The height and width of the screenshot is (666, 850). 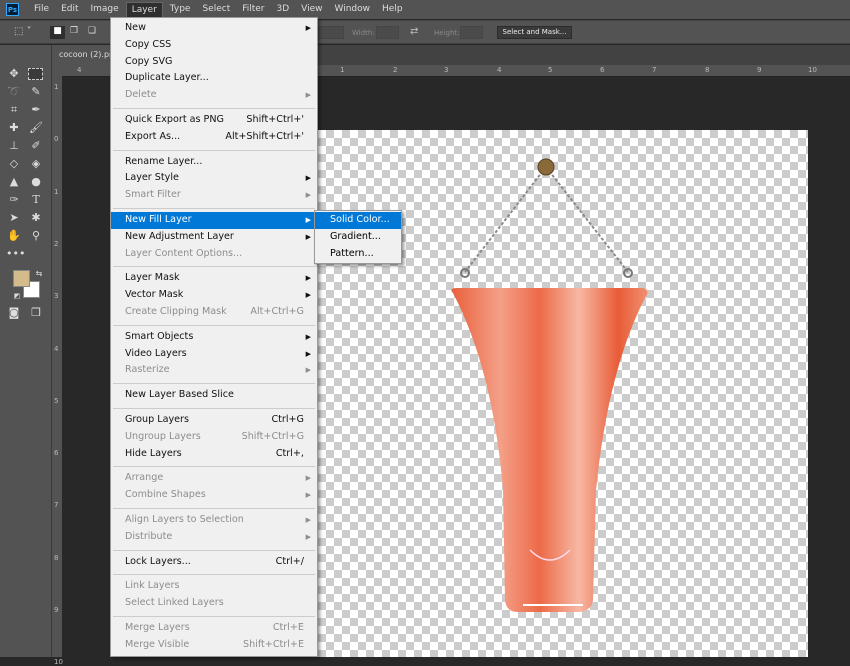 I want to click on type-tool-icon: T, so click(x=36, y=200).